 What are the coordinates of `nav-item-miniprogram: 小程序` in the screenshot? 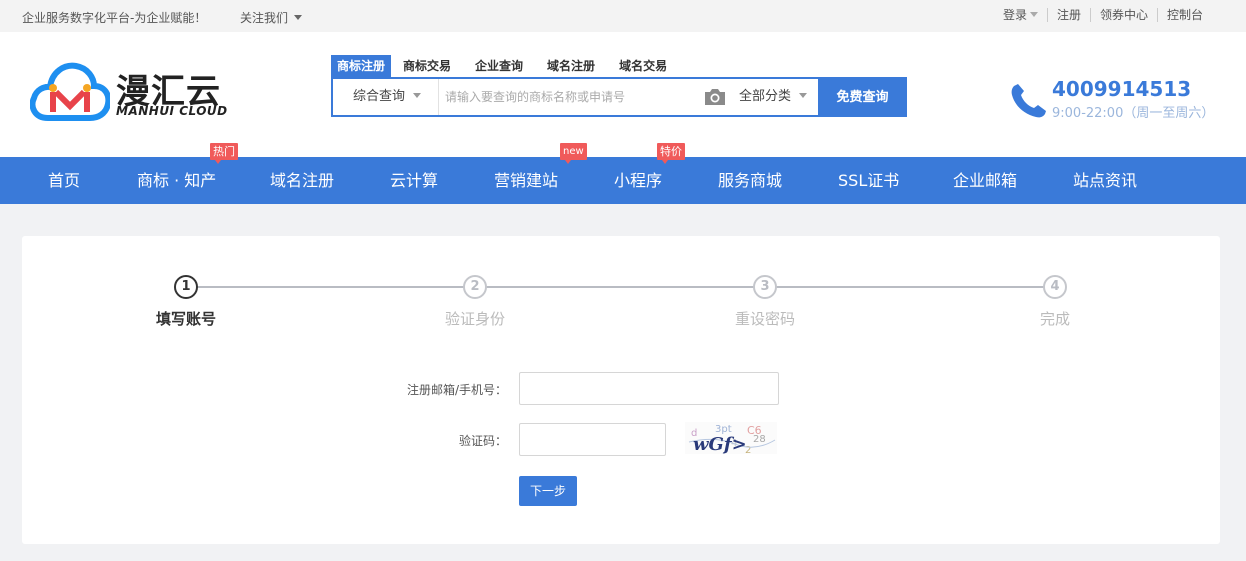 It's located at (638, 180).